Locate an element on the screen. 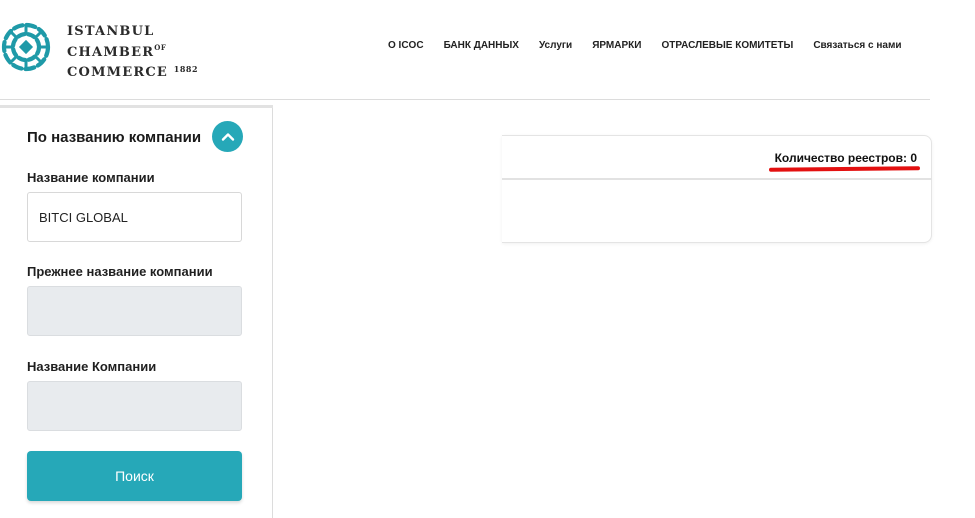  results-panel: Количество реестров: 0 is located at coordinates (717, 189).